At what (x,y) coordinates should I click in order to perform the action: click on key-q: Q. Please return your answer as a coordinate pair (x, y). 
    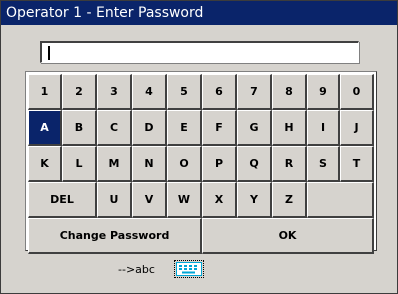
    Looking at the image, I should click on (254, 164).